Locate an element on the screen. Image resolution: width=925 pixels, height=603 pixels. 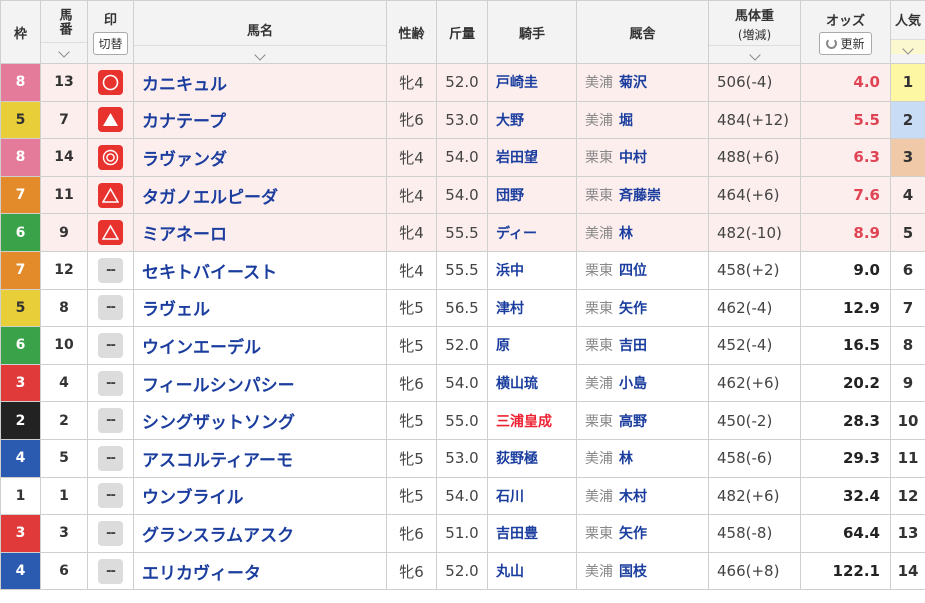
mark-toggle-button: 切替 is located at coordinates (110, 43).